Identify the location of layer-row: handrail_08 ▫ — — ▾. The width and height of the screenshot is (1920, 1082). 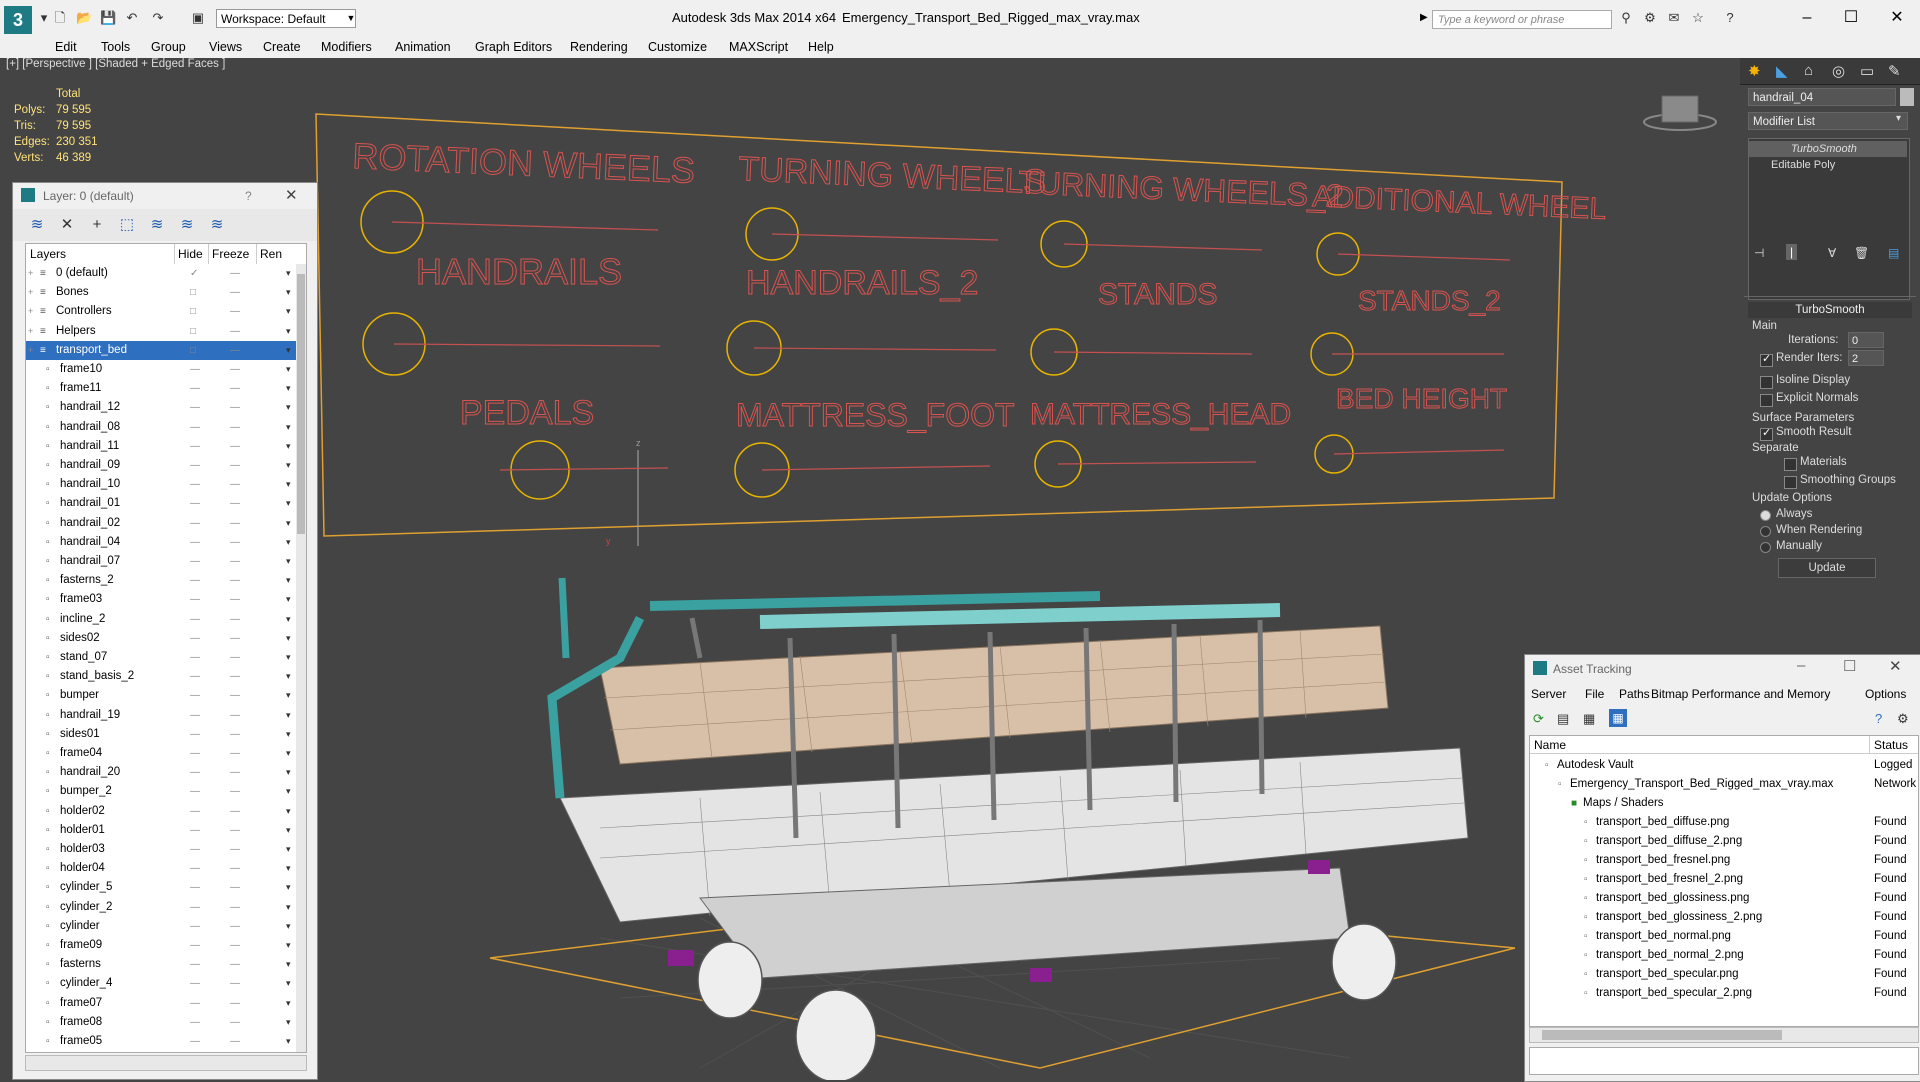
(161, 427).